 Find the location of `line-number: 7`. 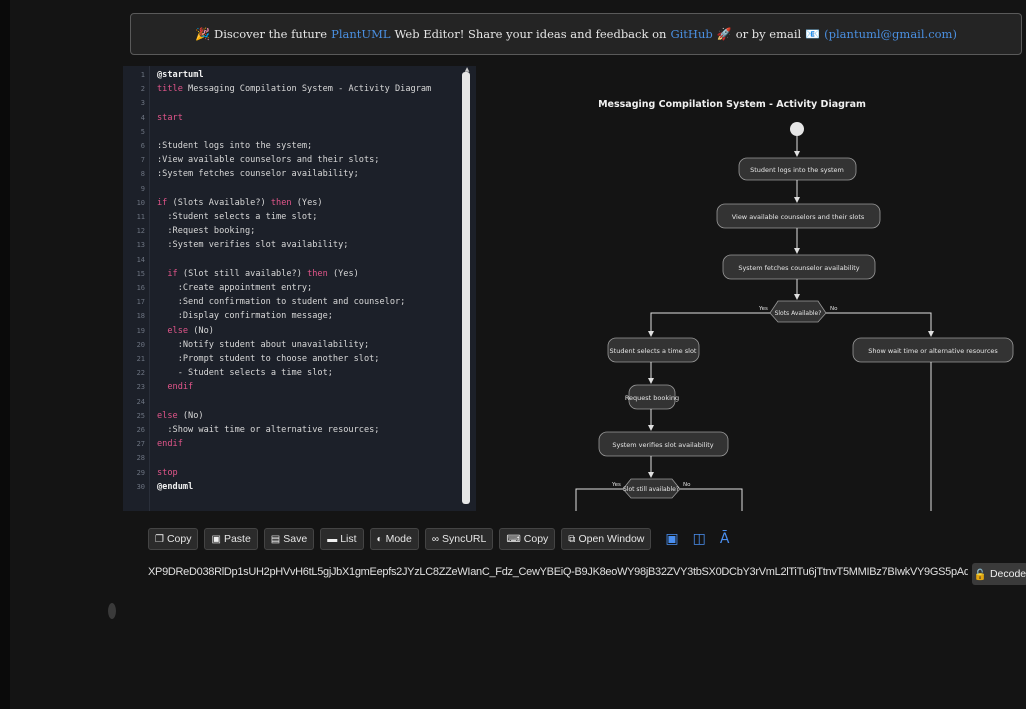

line-number: 7 is located at coordinates (142, 160).